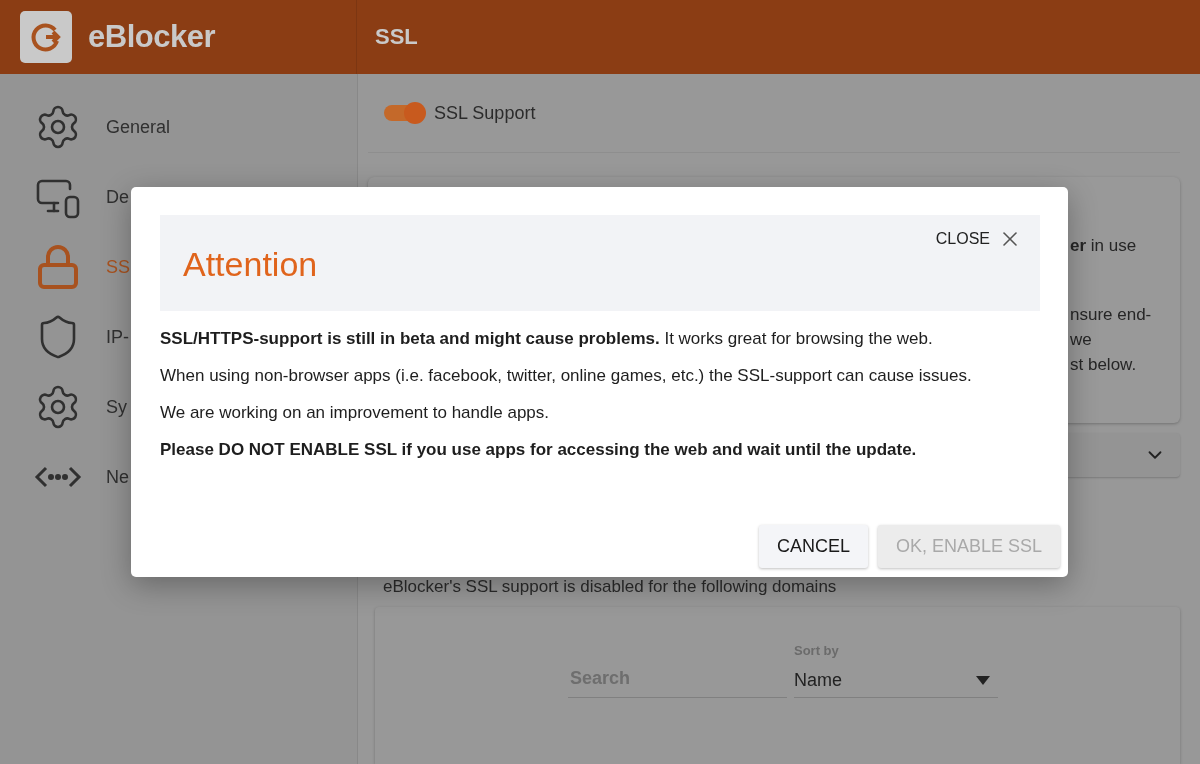 This screenshot has height=764, width=1200. Describe the element at coordinates (610, 587) in the screenshot. I see `domains-note: eBlocker's SSL support is disabled for the following domains` at that location.